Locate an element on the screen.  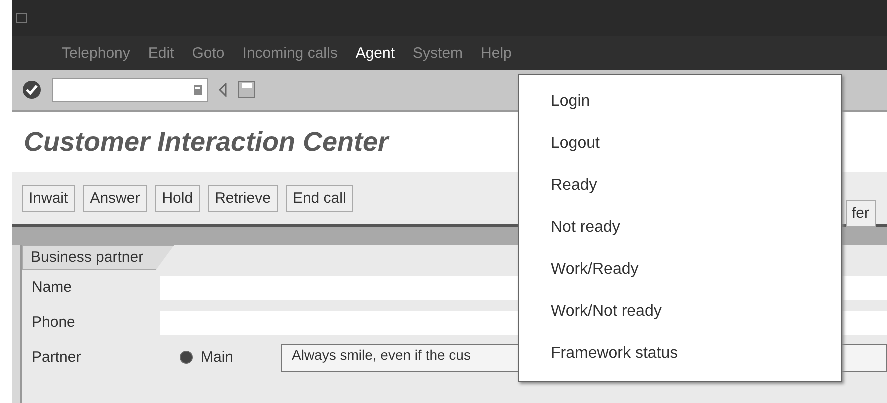
page-title: Customer Interaction Center is located at coordinates (206, 142).